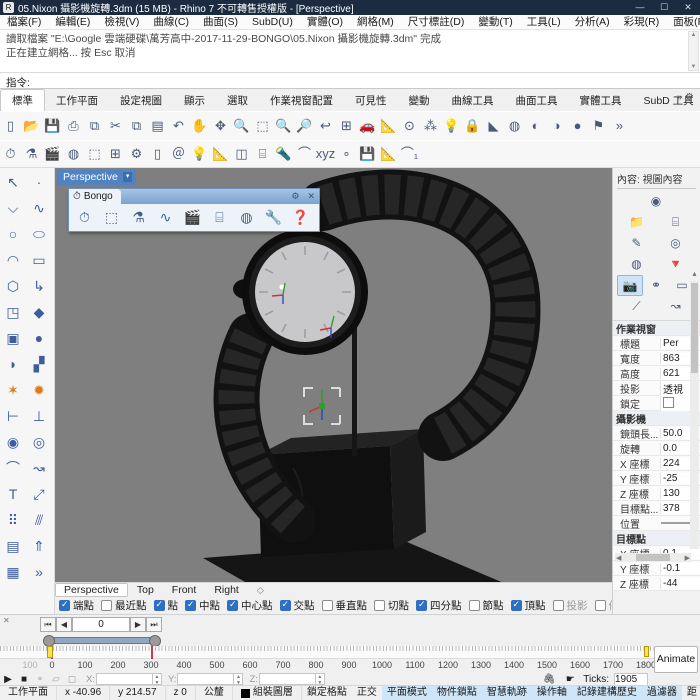 Image resolution: width=700 pixels, height=700 pixels. I want to click on extrude-tool-icon: ⇑, so click(39, 546).